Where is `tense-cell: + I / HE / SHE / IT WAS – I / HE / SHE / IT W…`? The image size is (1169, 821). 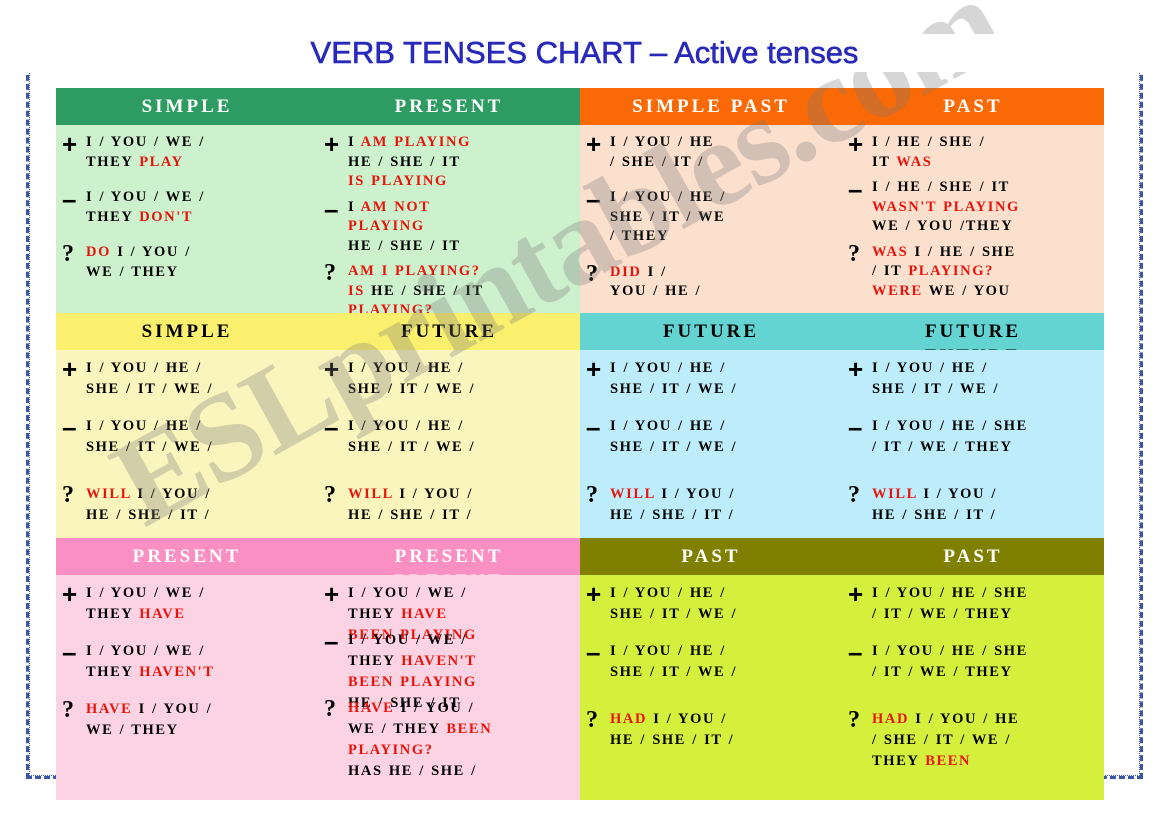 tense-cell: + I / HE / SHE / IT WAS – I / HE / SHE / IT W… is located at coordinates (973, 219).